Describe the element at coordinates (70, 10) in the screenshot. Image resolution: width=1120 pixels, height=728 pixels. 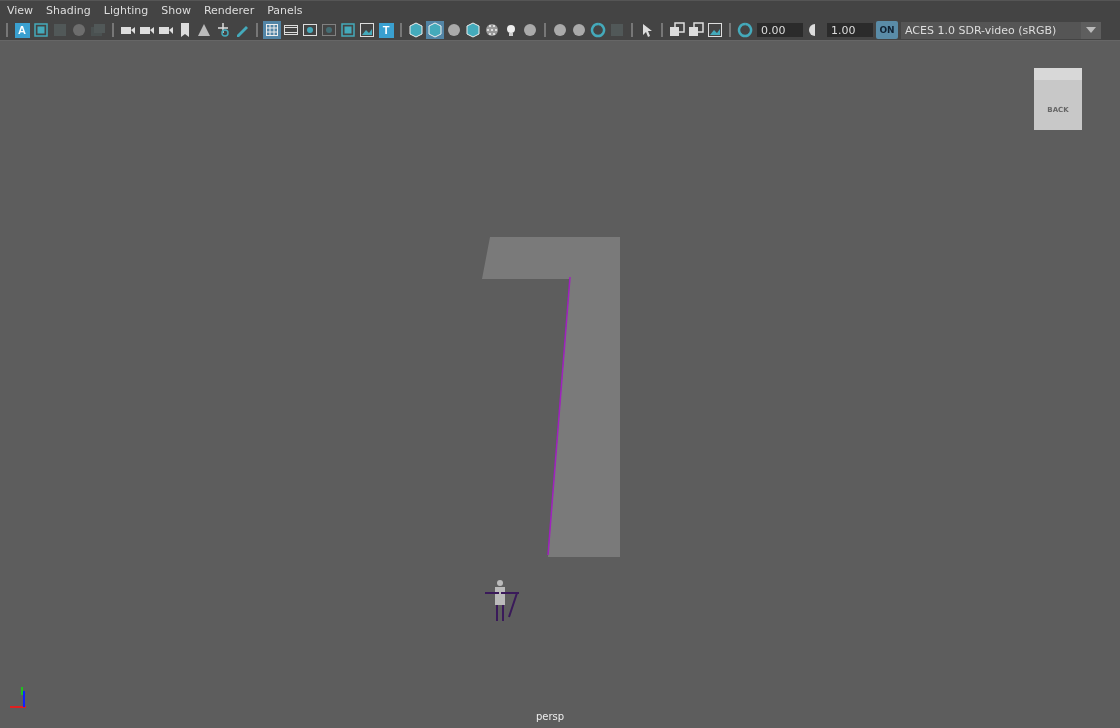
I see `menu-item: Shading` at that location.